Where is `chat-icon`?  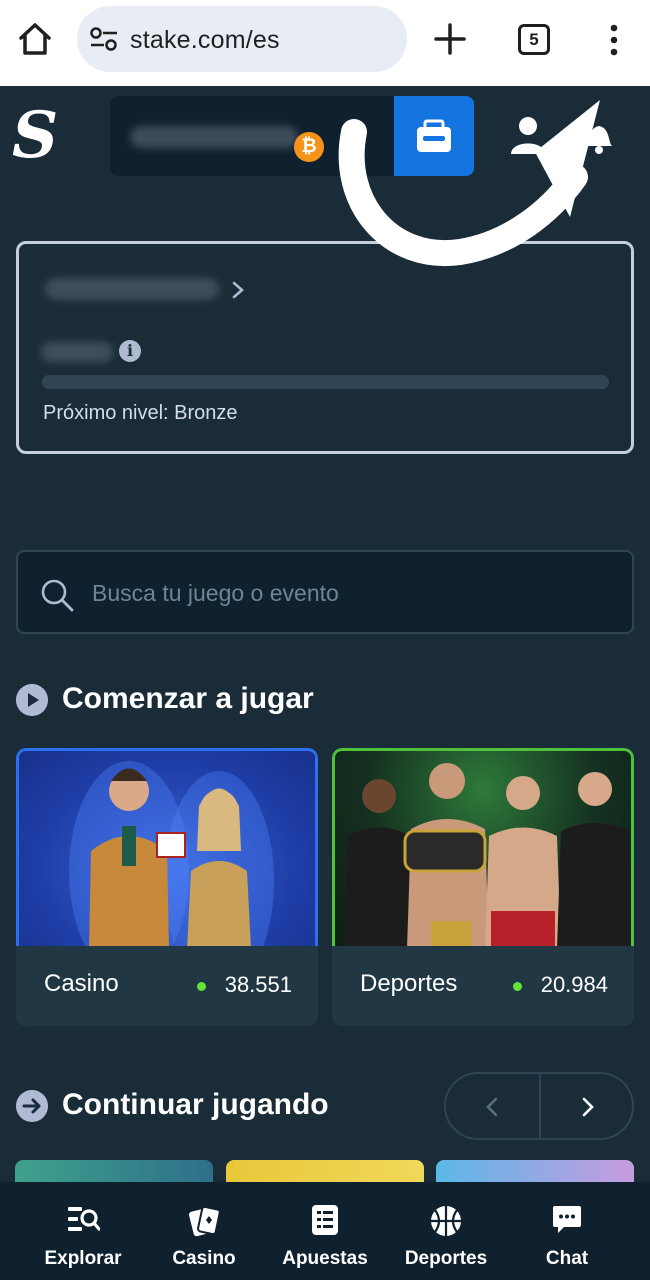
chat-icon is located at coordinates (567, 1219).